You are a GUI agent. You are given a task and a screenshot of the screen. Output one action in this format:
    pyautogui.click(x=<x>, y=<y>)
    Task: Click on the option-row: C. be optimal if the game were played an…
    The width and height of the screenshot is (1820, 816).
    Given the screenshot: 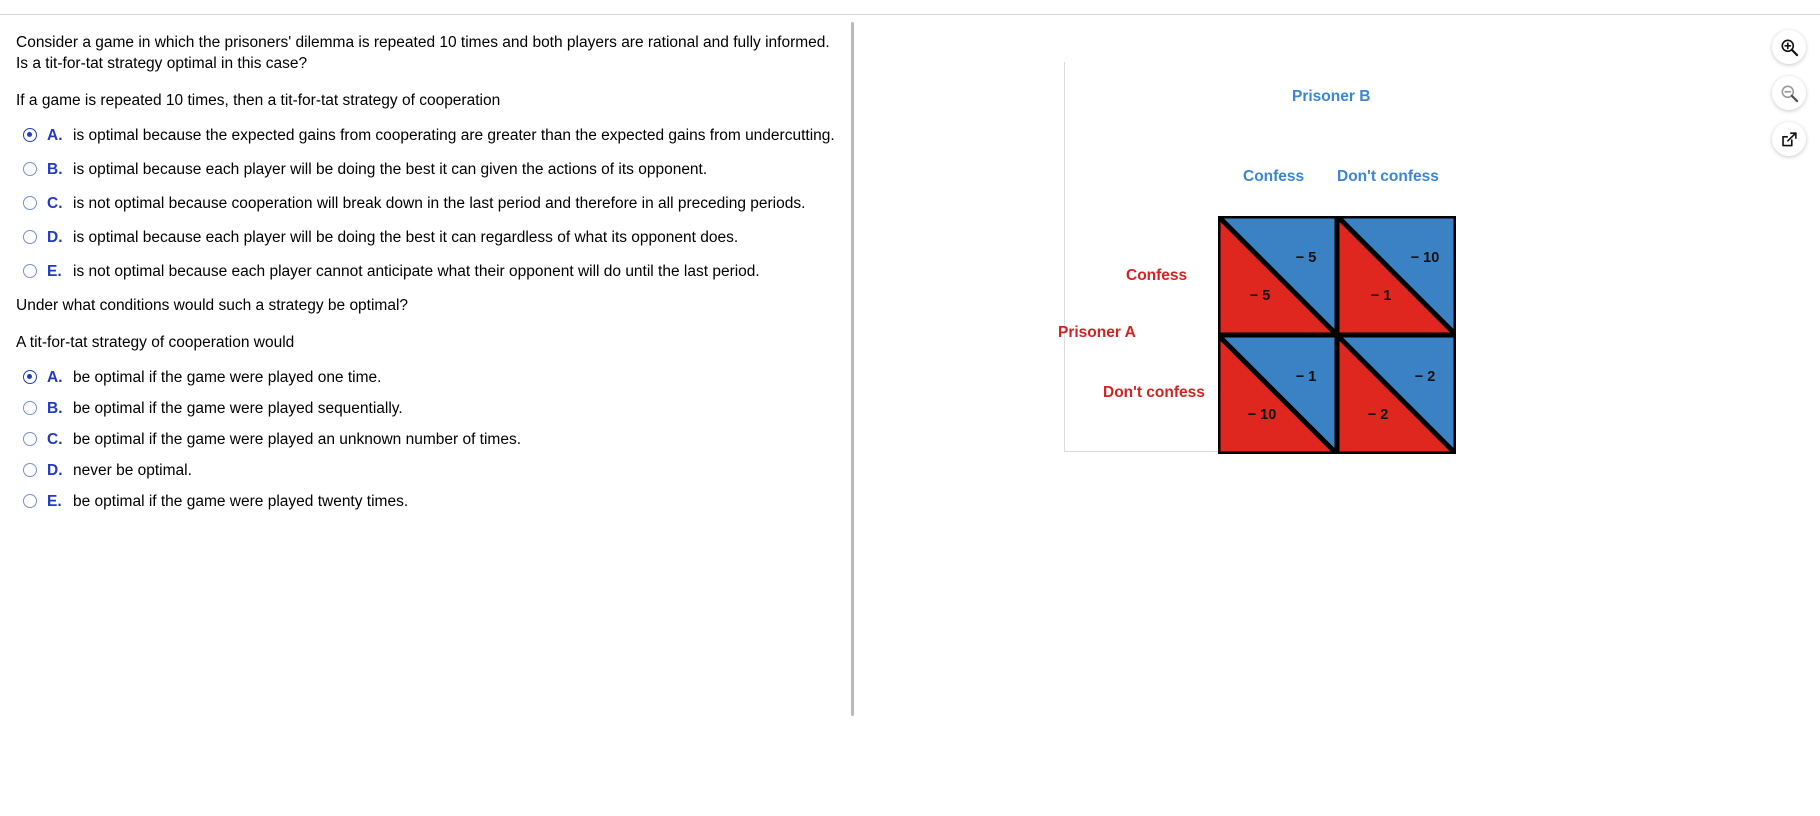 What is the action you would take?
    pyautogui.click(x=430, y=439)
    